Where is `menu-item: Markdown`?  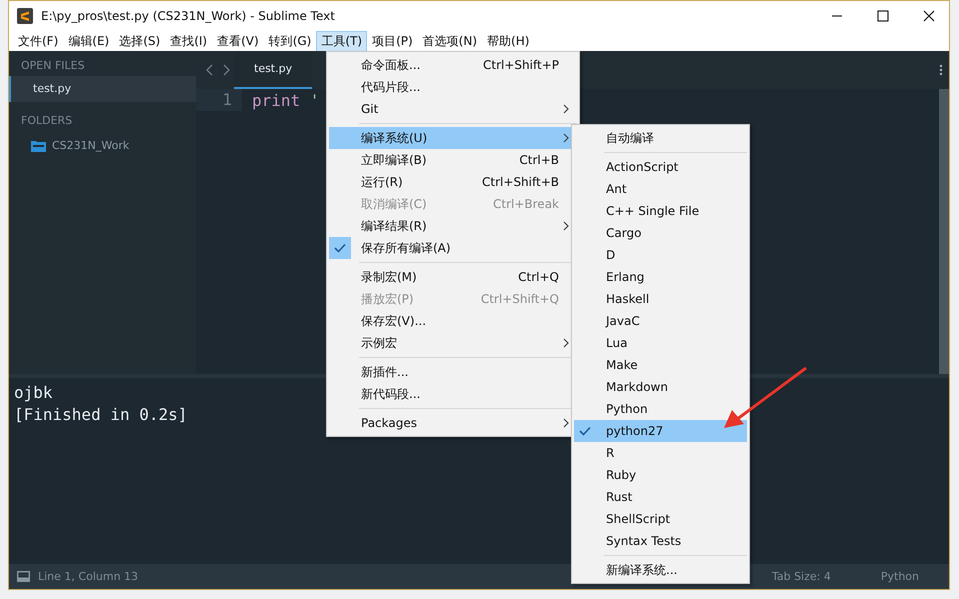 menu-item: Markdown is located at coordinates (660, 387).